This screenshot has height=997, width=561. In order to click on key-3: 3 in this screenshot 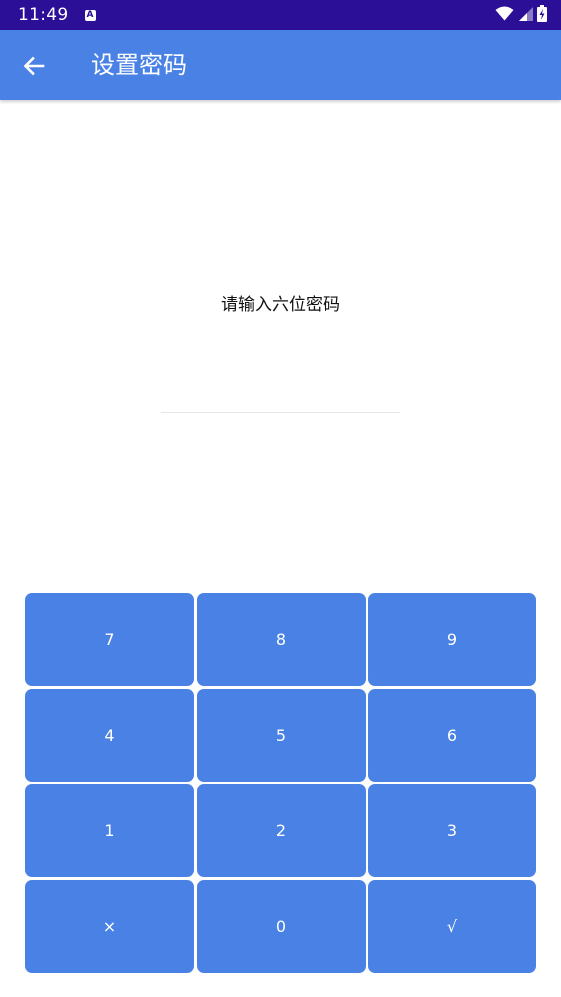, I will do `click(452, 830)`.